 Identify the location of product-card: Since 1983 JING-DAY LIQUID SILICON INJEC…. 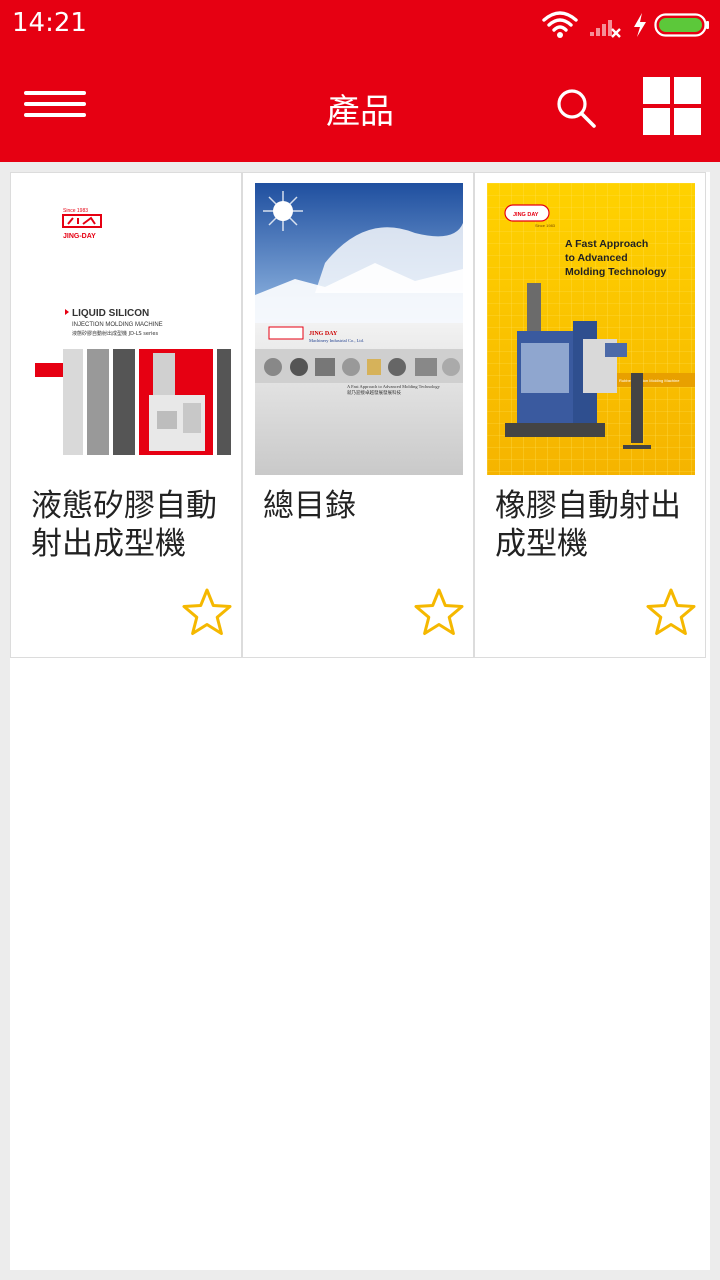
(126, 415).